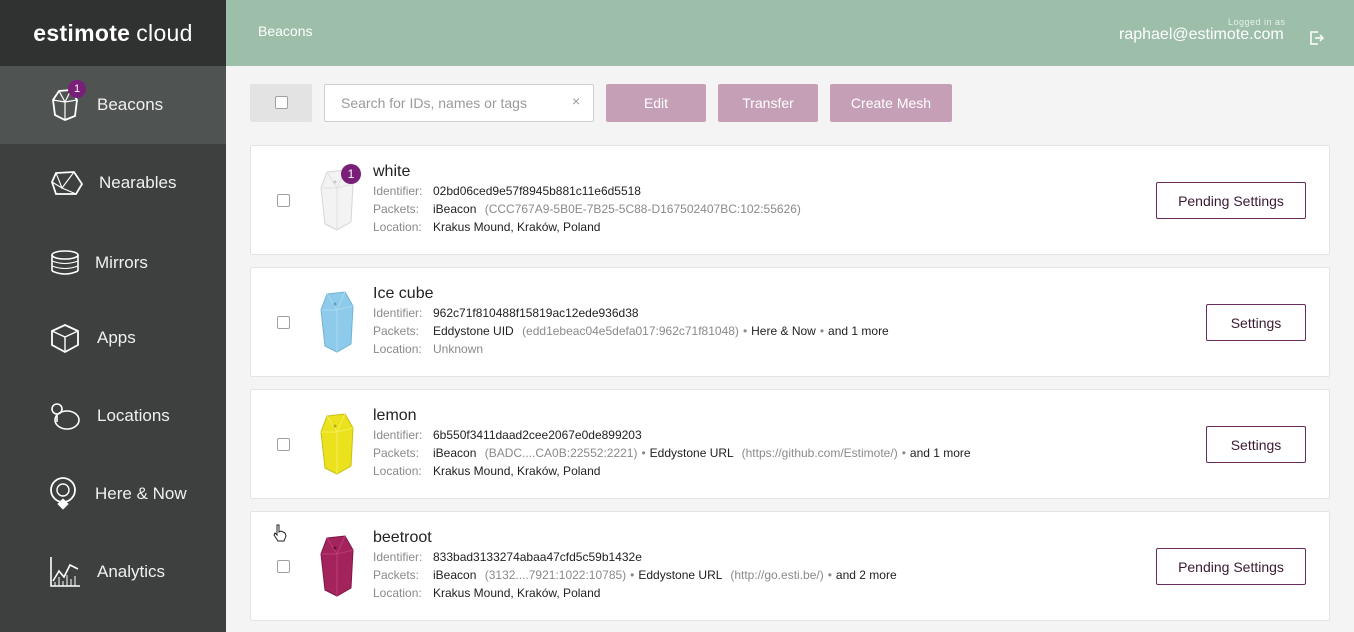  What do you see at coordinates (131, 571) in the screenshot?
I see `sidebar-item-label: Analytics` at bounding box center [131, 571].